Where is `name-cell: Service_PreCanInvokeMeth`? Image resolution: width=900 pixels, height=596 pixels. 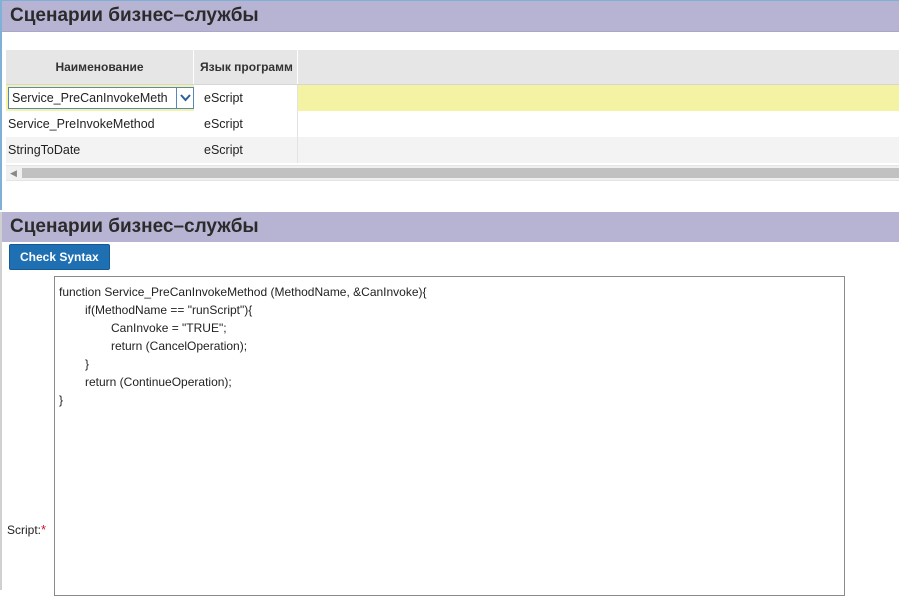
name-cell: Service_PreCanInvokeMeth is located at coordinates (100, 98).